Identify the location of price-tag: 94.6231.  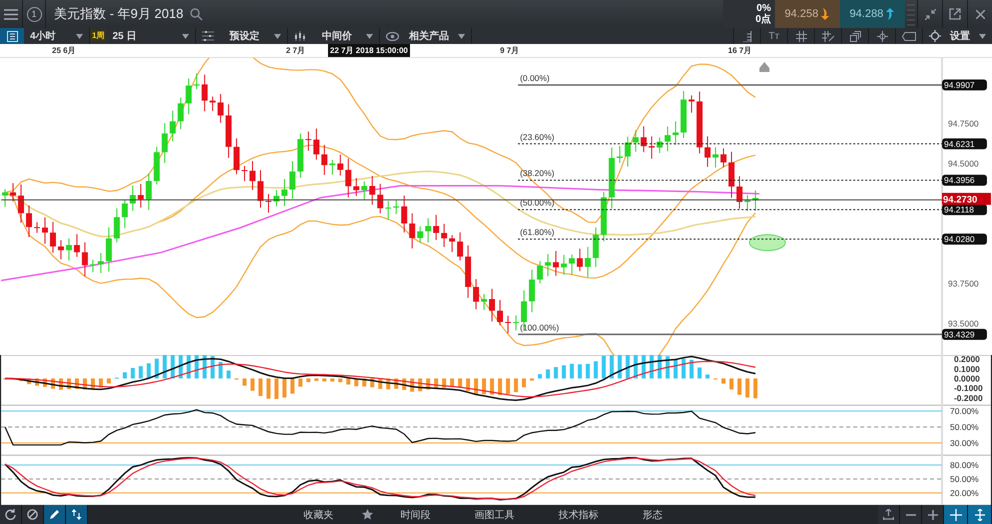
(964, 144).